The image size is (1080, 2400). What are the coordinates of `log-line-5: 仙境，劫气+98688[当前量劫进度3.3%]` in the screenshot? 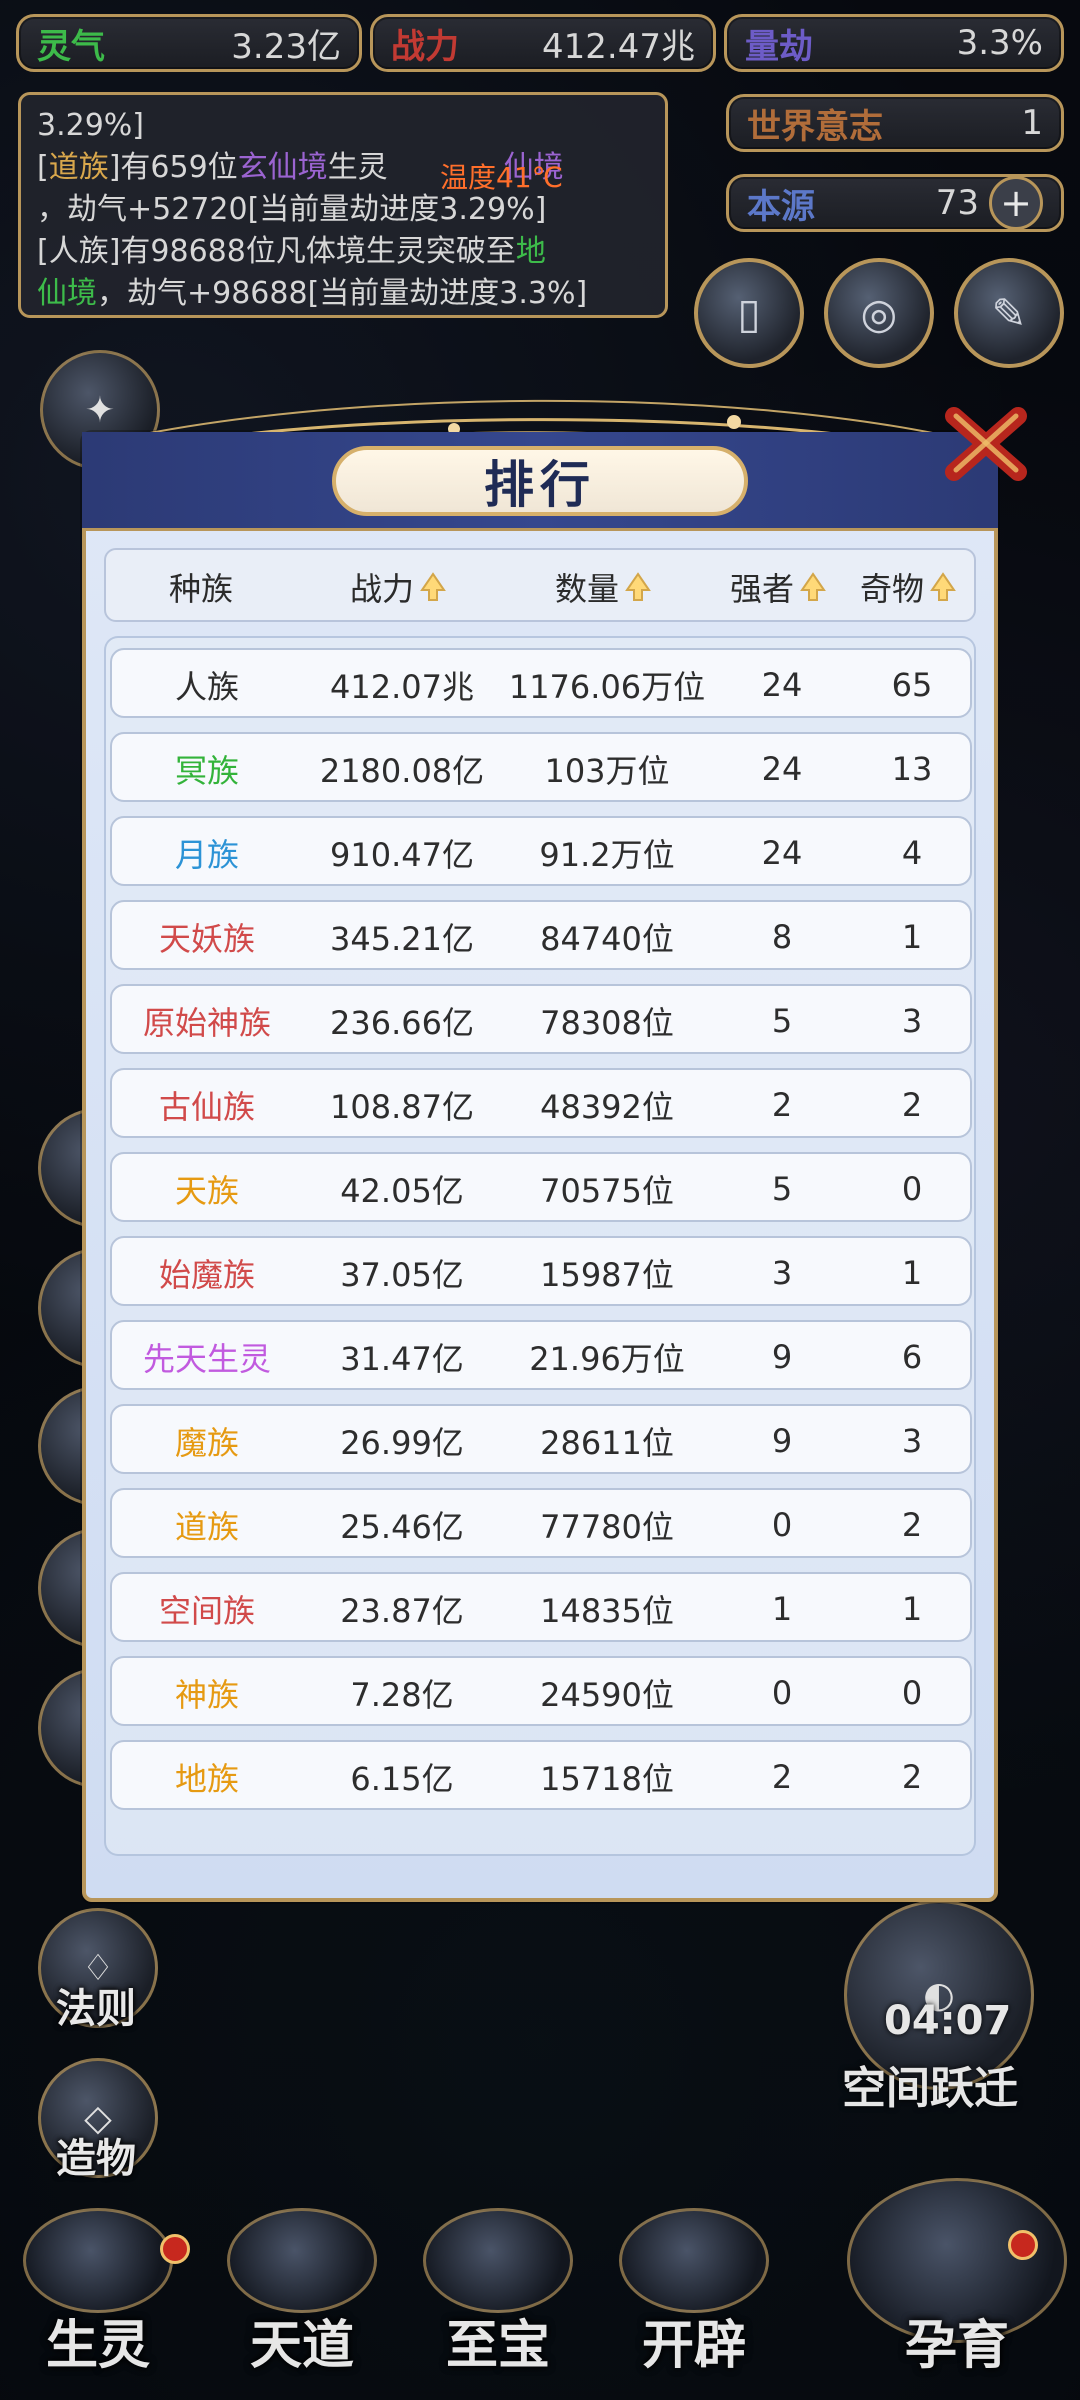 It's located at (343, 294).